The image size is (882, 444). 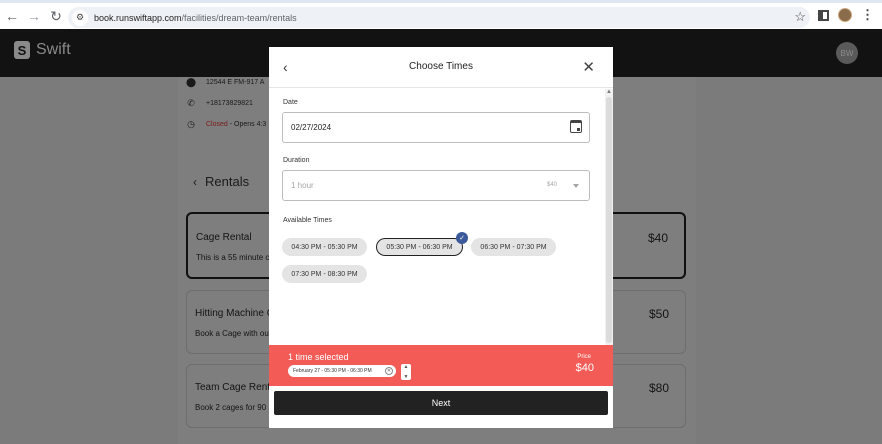 I want to click on site-info-icon: ⚙, so click(x=80, y=17).